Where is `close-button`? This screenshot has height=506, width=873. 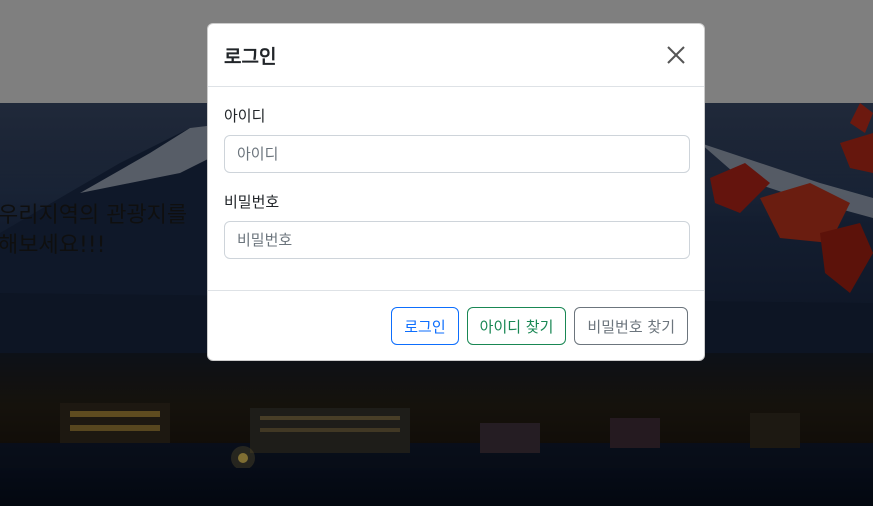
close-button is located at coordinates (676, 55).